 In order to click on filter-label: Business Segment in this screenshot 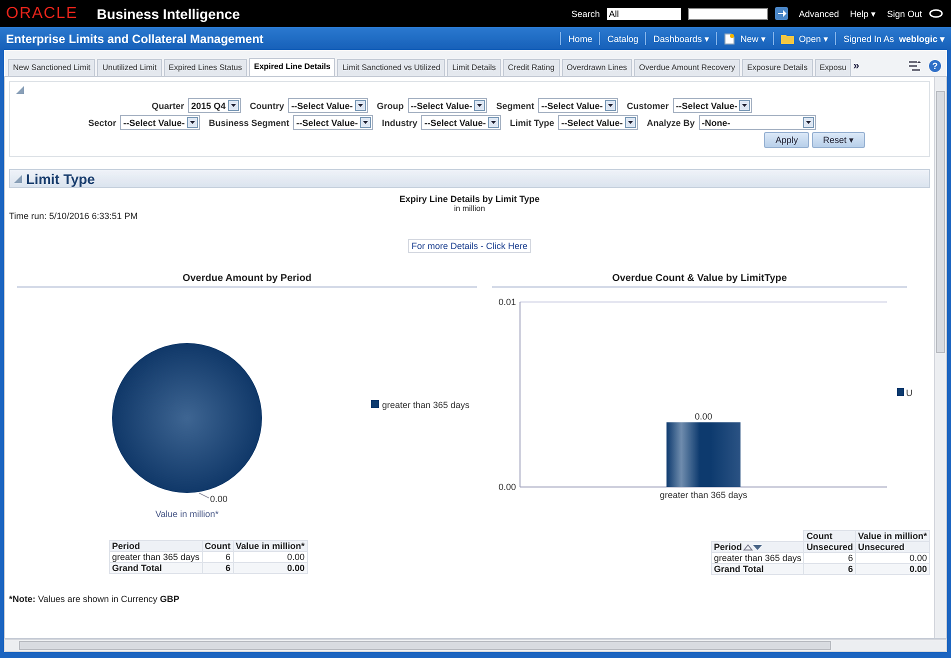, I will do `click(249, 123)`.